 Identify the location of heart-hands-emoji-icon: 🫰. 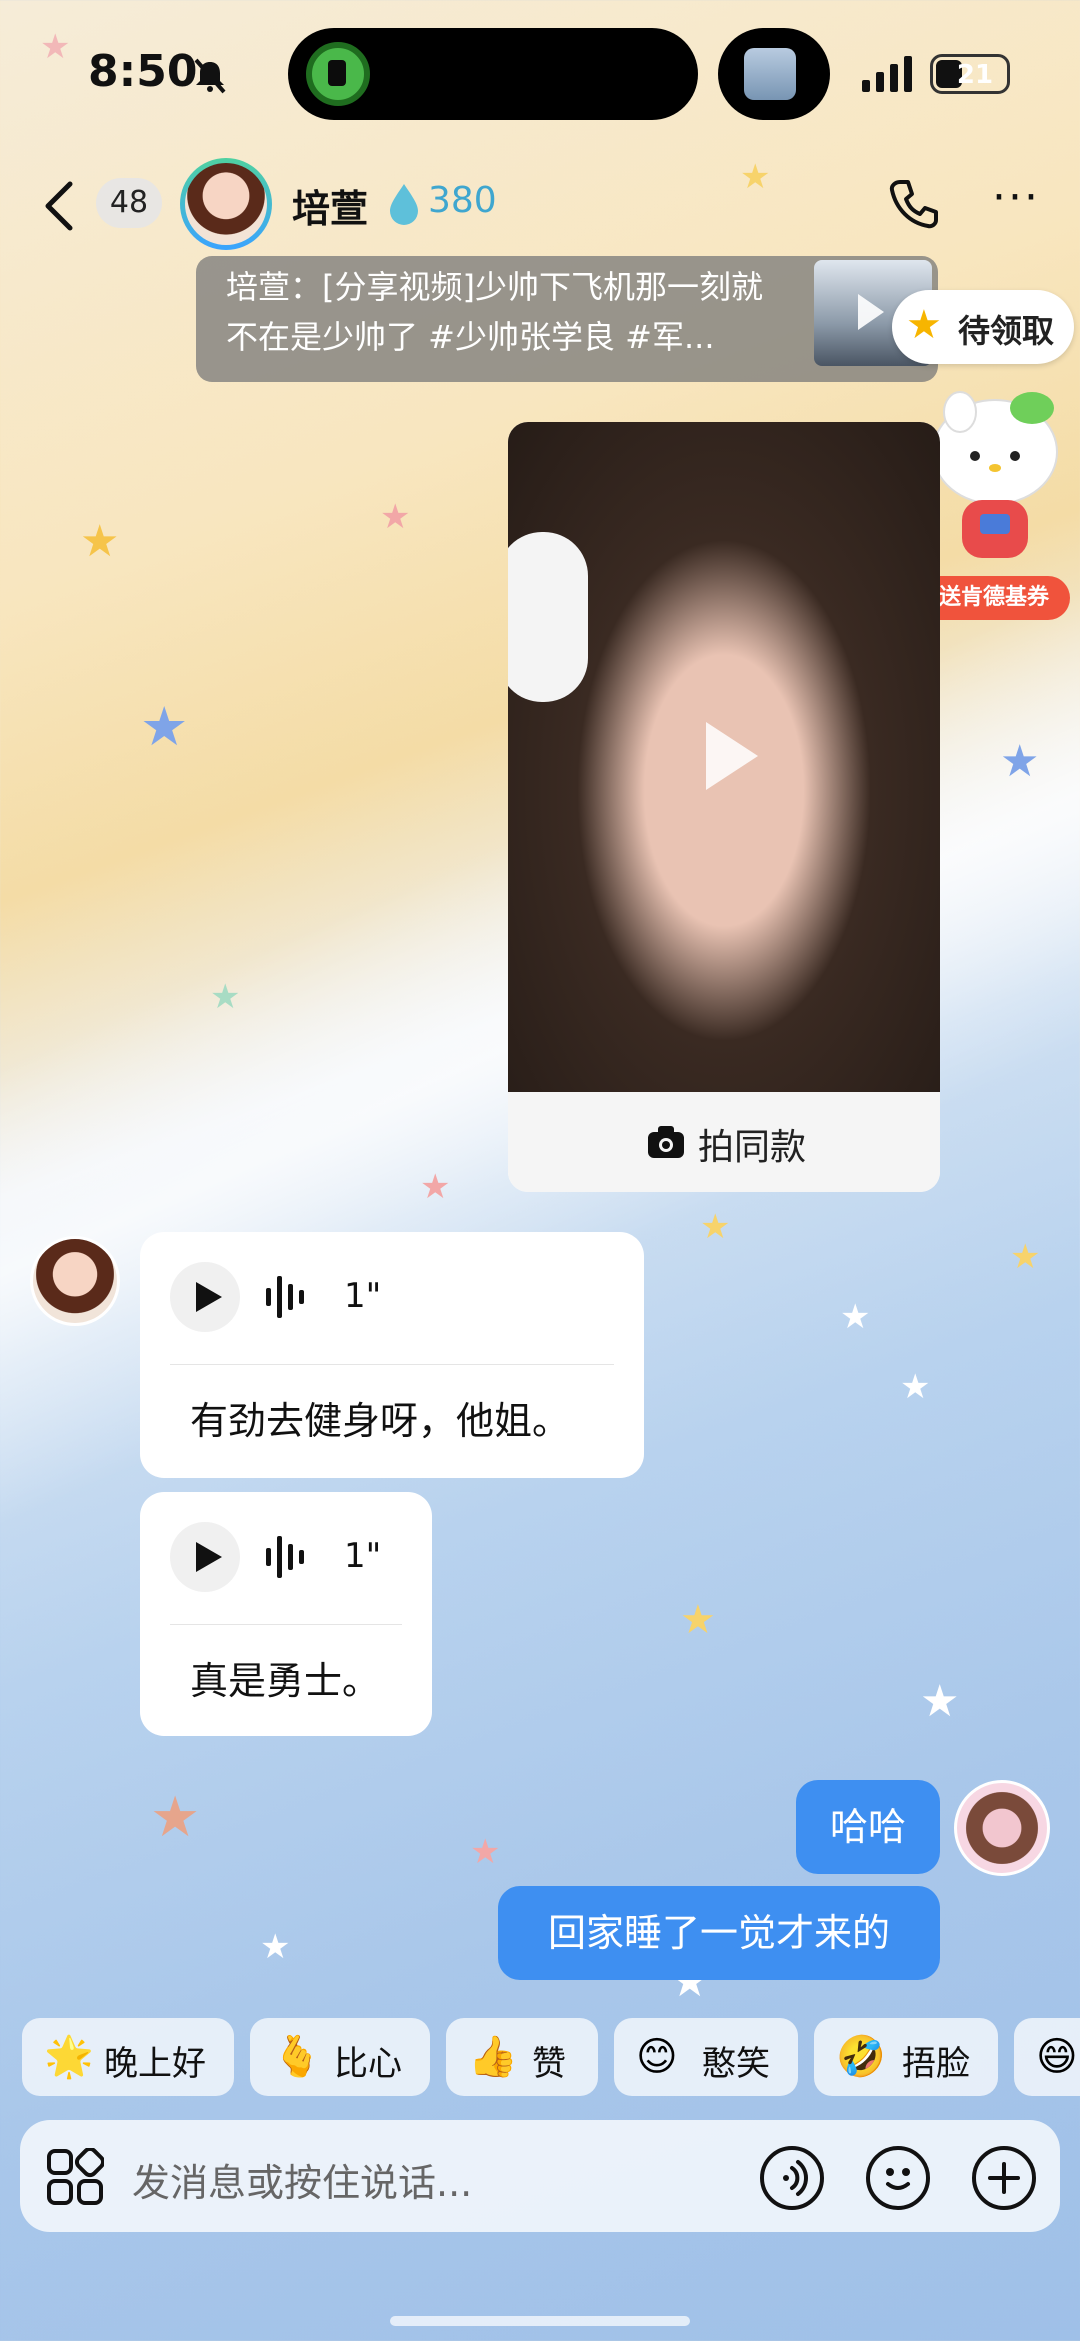
(297, 2057).